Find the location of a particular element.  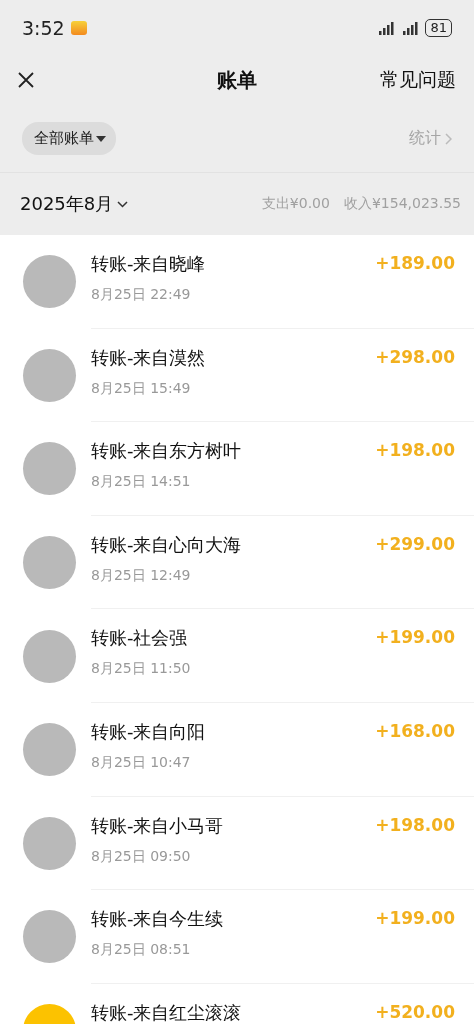

expense-total: 支出¥0.00 is located at coordinates (295, 204).